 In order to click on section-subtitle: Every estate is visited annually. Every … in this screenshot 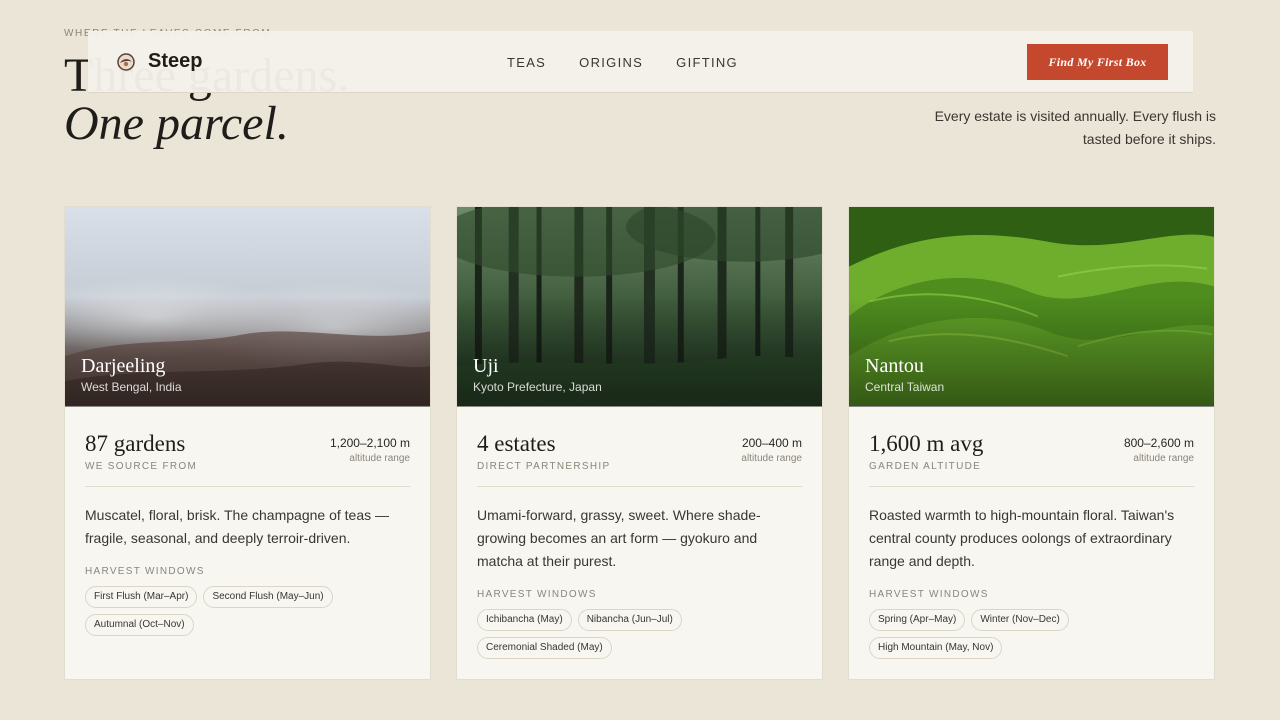, I will do `click(1075, 127)`.